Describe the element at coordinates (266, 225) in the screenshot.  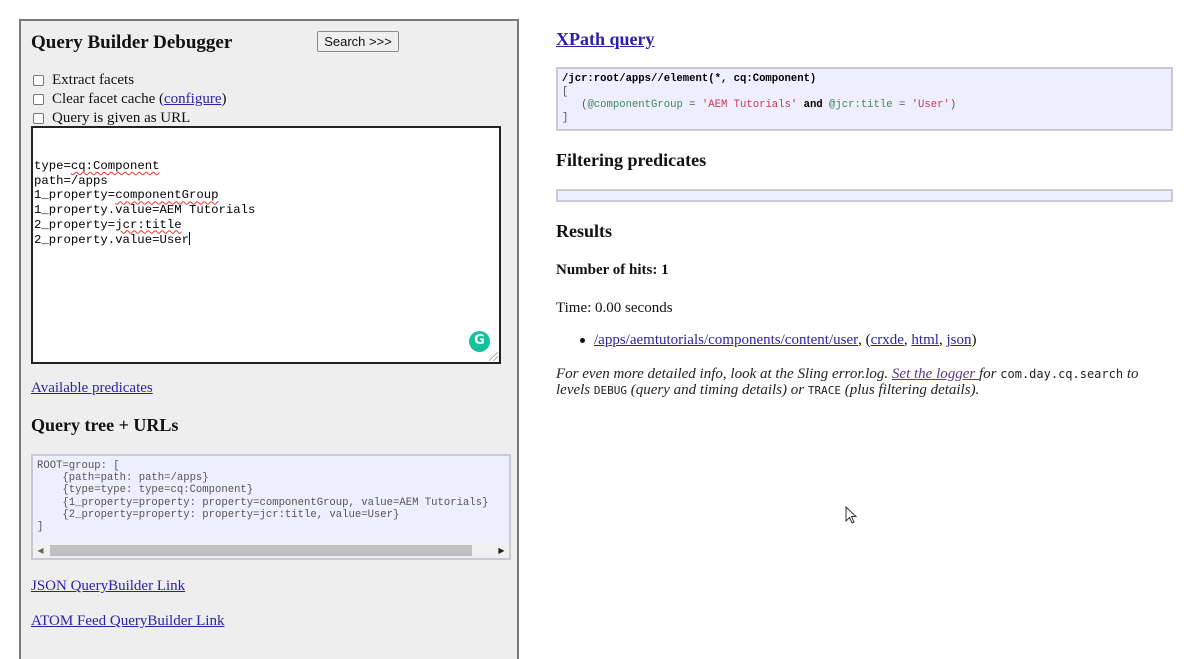
I see `query-line: 2_property=jcr:title` at that location.